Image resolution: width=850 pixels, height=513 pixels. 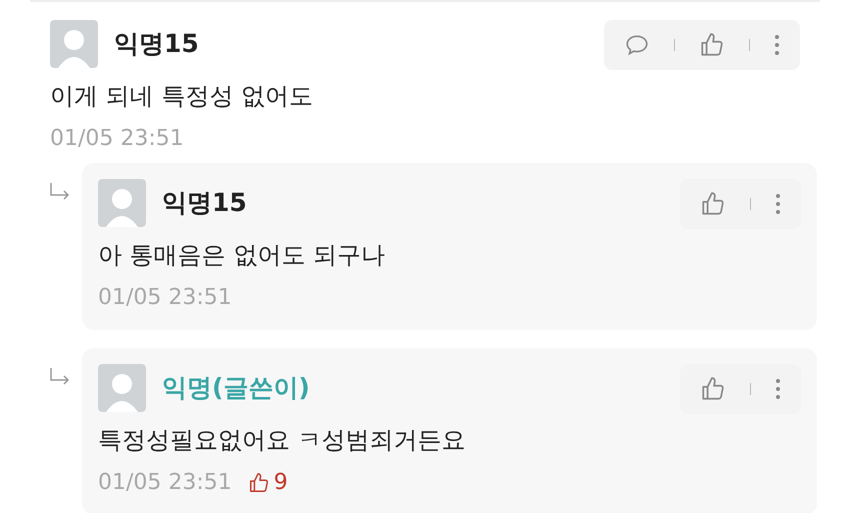 What do you see at coordinates (236, 388) in the screenshot?
I see `author-name: 익명(글쓴이)` at bounding box center [236, 388].